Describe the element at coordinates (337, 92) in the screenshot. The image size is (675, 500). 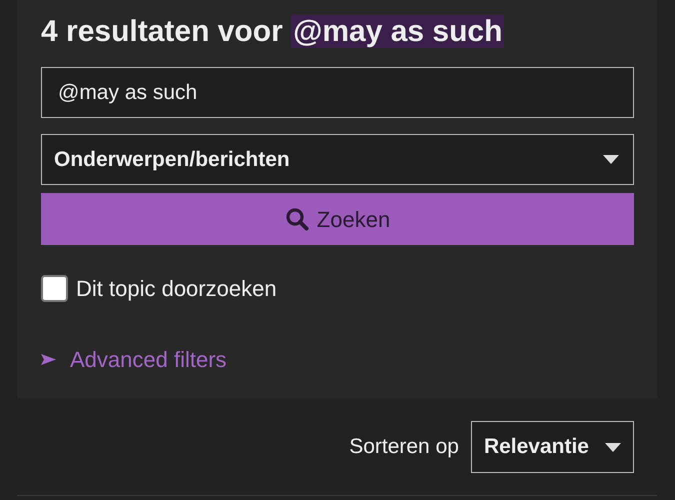
I see `search-field: @may as such` at that location.